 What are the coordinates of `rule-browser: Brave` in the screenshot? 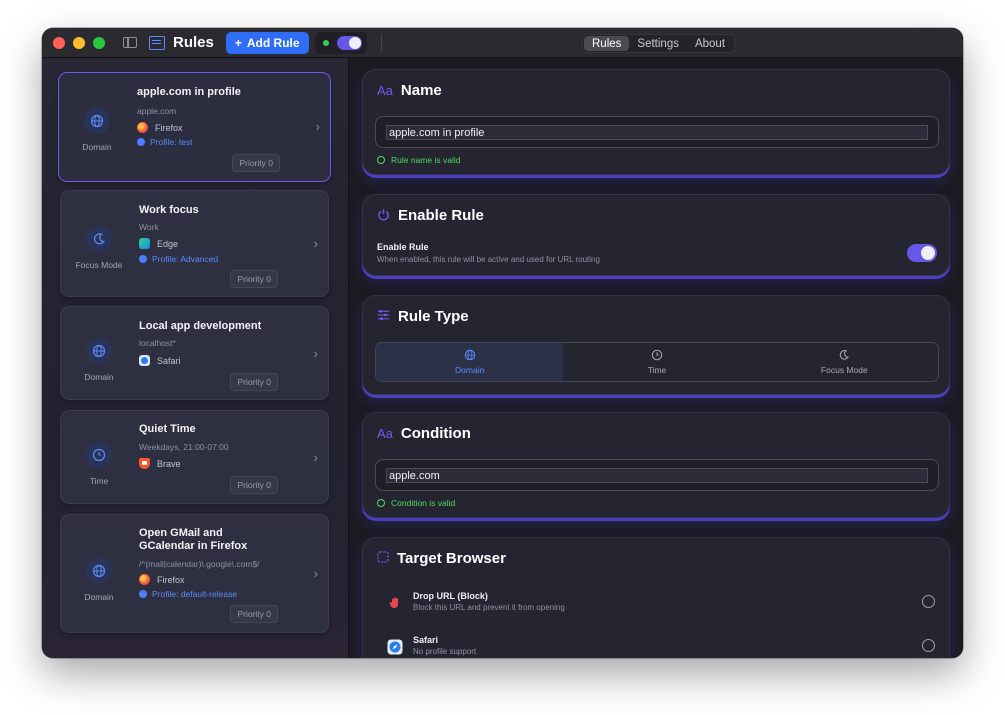 It's located at (160, 463).